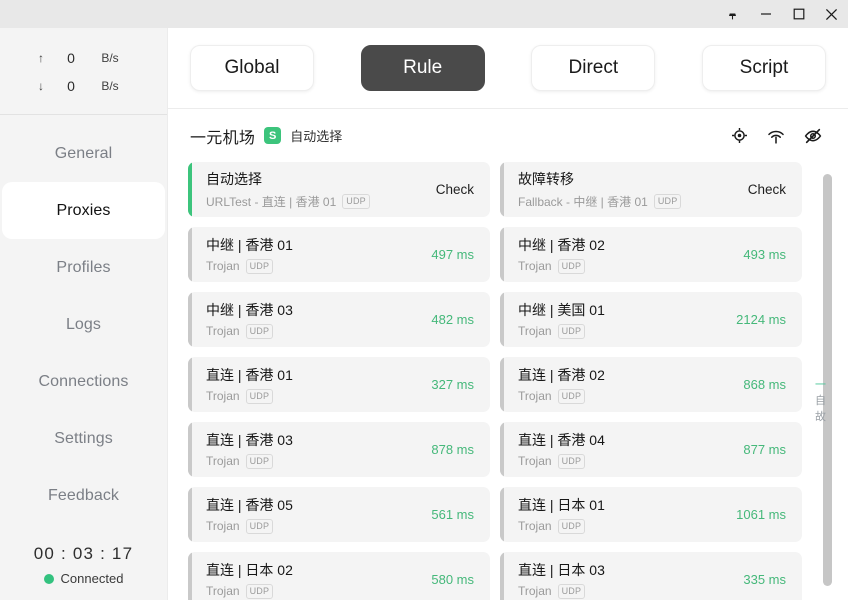 The image size is (848, 600). I want to click on sidebar-item-label: Connections, so click(83, 381).